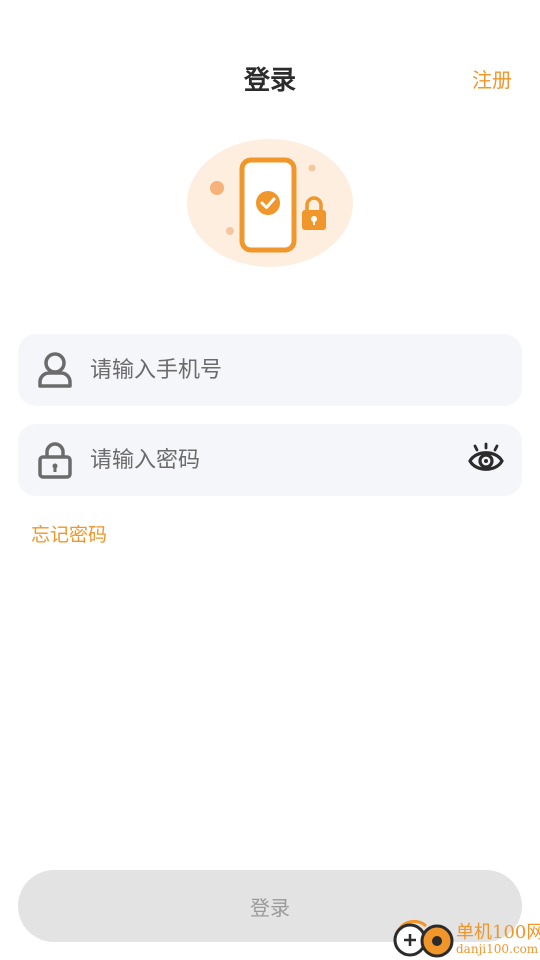 Image resolution: width=540 pixels, height=960 pixels. What do you see at coordinates (492, 78) in the screenshot?
I see `register-link: 注册` at bounding box center [492, 78].